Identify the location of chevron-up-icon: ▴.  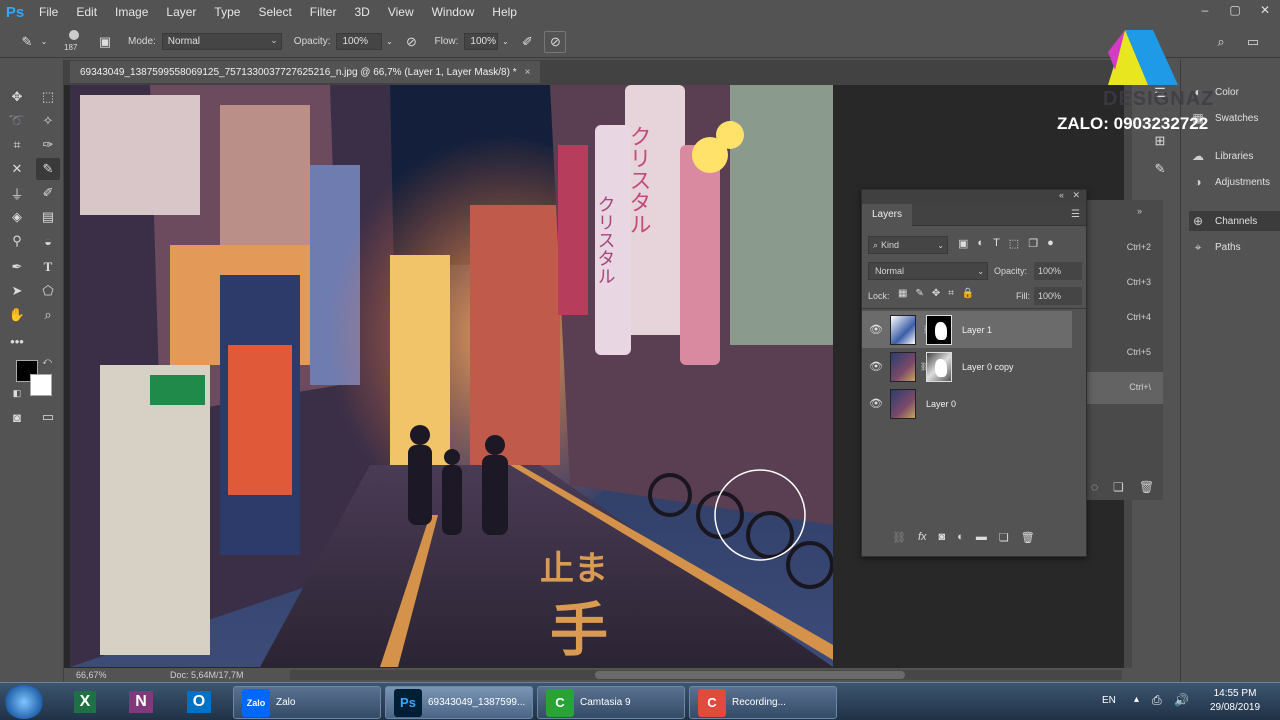
(1136, 699).